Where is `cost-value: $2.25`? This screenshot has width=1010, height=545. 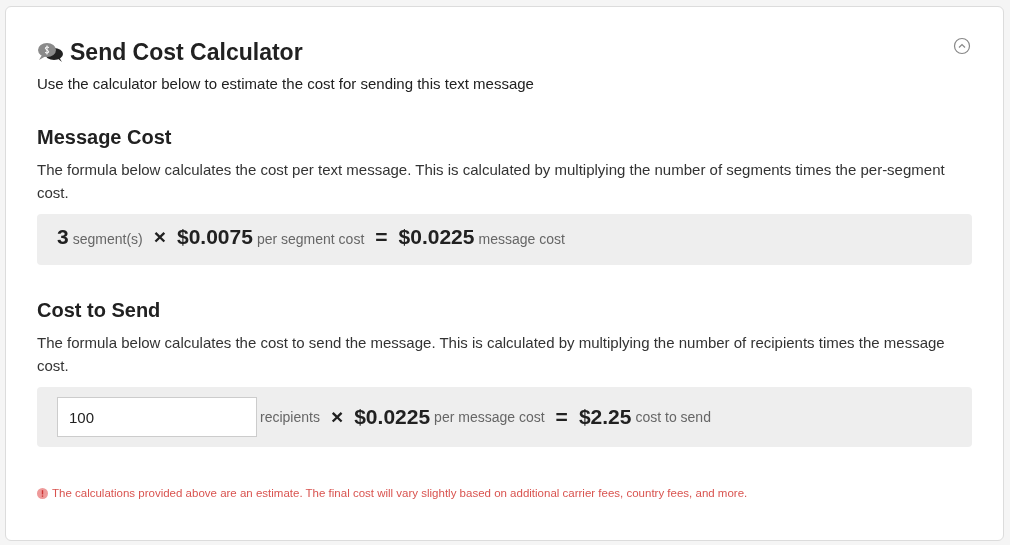 cost-value: $2.25 is located at coordinates (605, 417).